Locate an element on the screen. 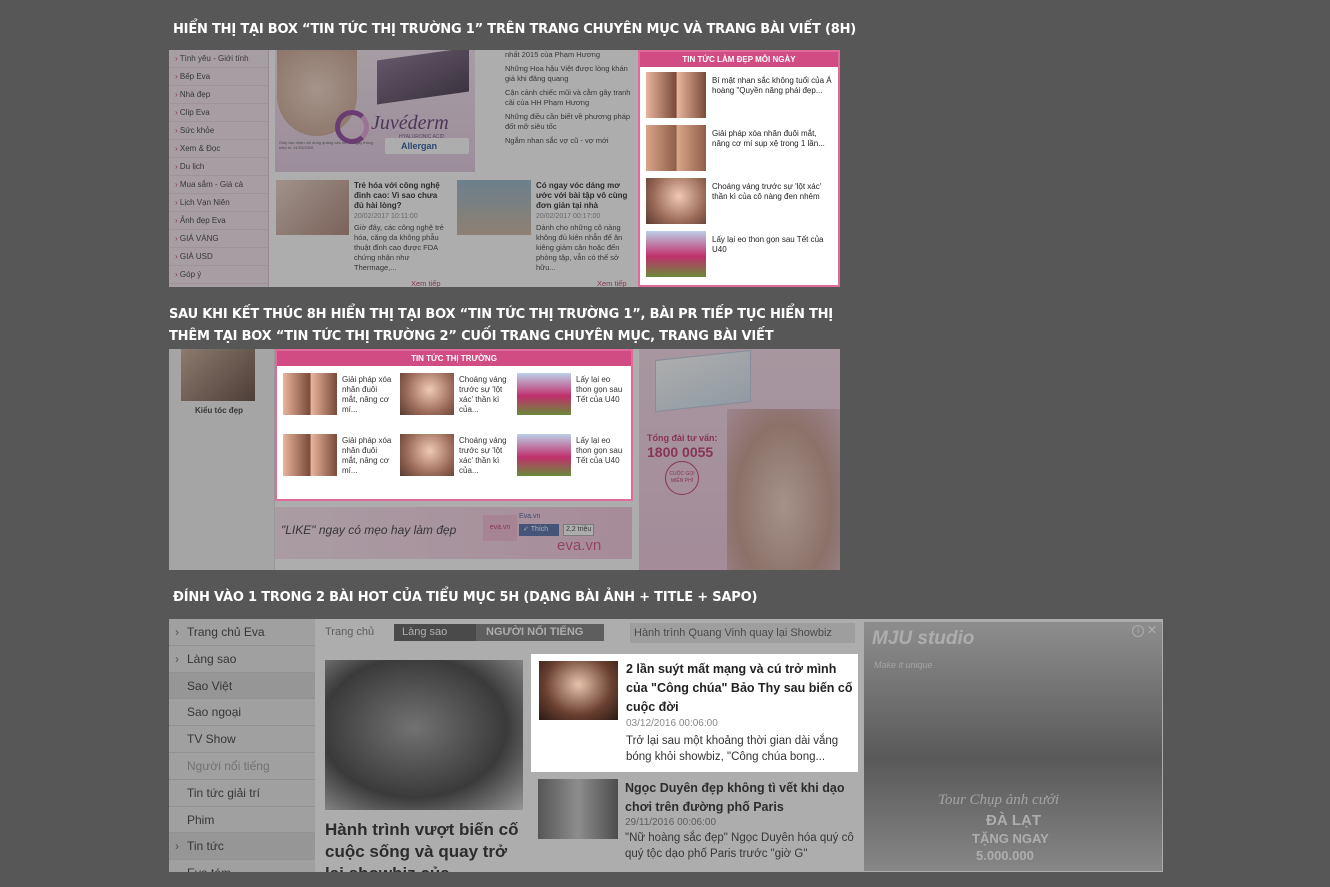  sidebar-item: Clip Eva is located at coordinates (218, 113).